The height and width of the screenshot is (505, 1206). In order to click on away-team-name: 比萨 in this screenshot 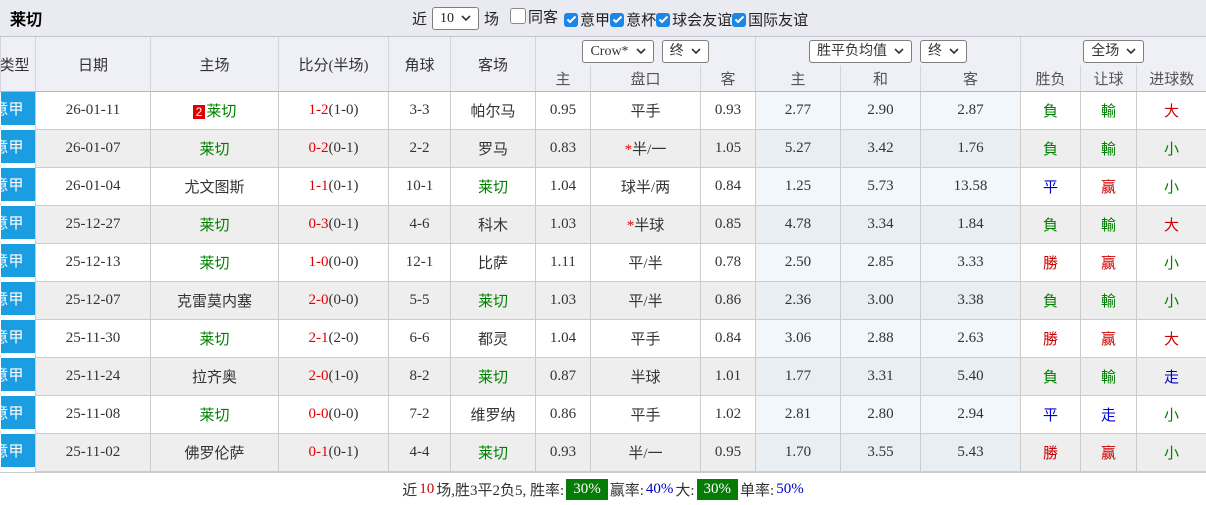, I will do `click(493, 264)`.